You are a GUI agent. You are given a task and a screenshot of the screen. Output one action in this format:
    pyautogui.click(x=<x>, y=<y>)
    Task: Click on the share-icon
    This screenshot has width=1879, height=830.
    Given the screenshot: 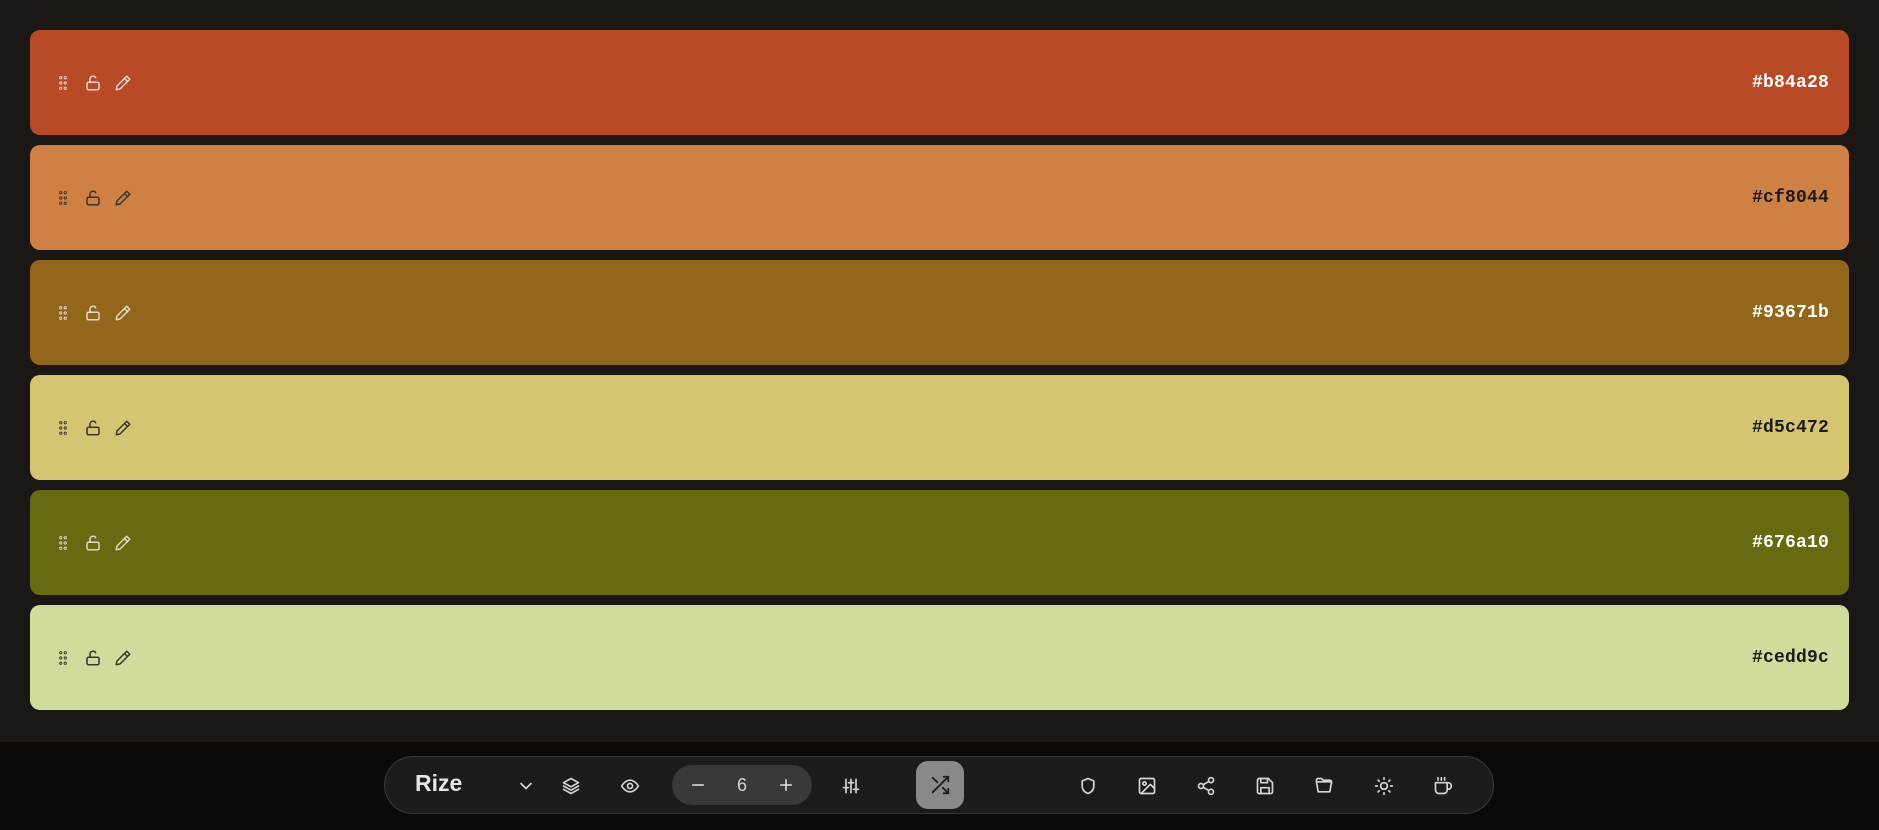 What is the action you would take?
    pyautogui.click(x=1206, y=786)
    